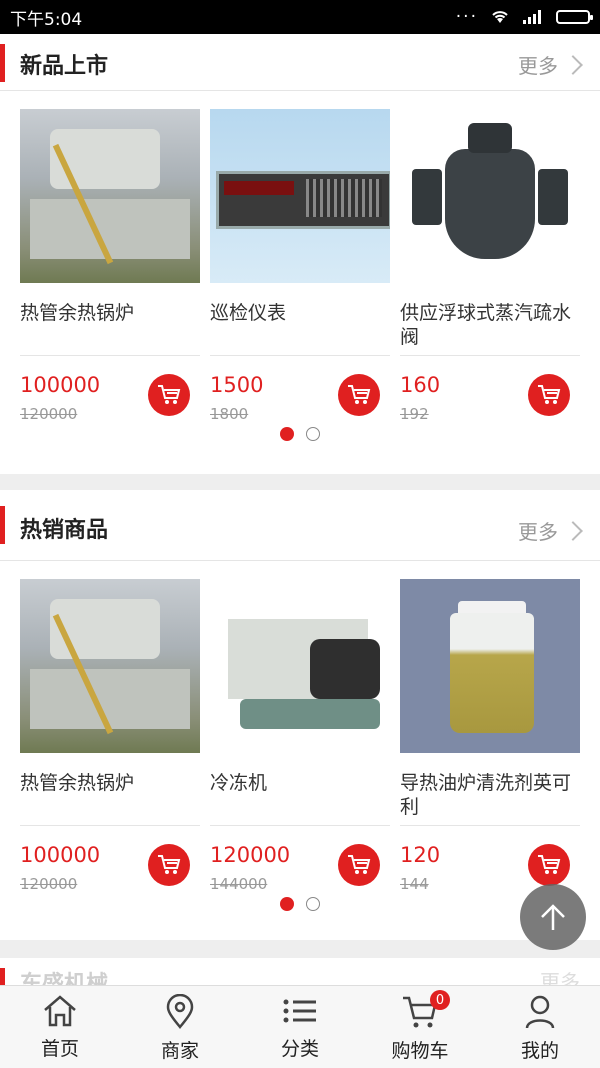 The image size is (600, 1068). What do you see at coordinates (237, 385) in the screenshot?
I see `product-price: 1500` at bounding box center [237, 385].